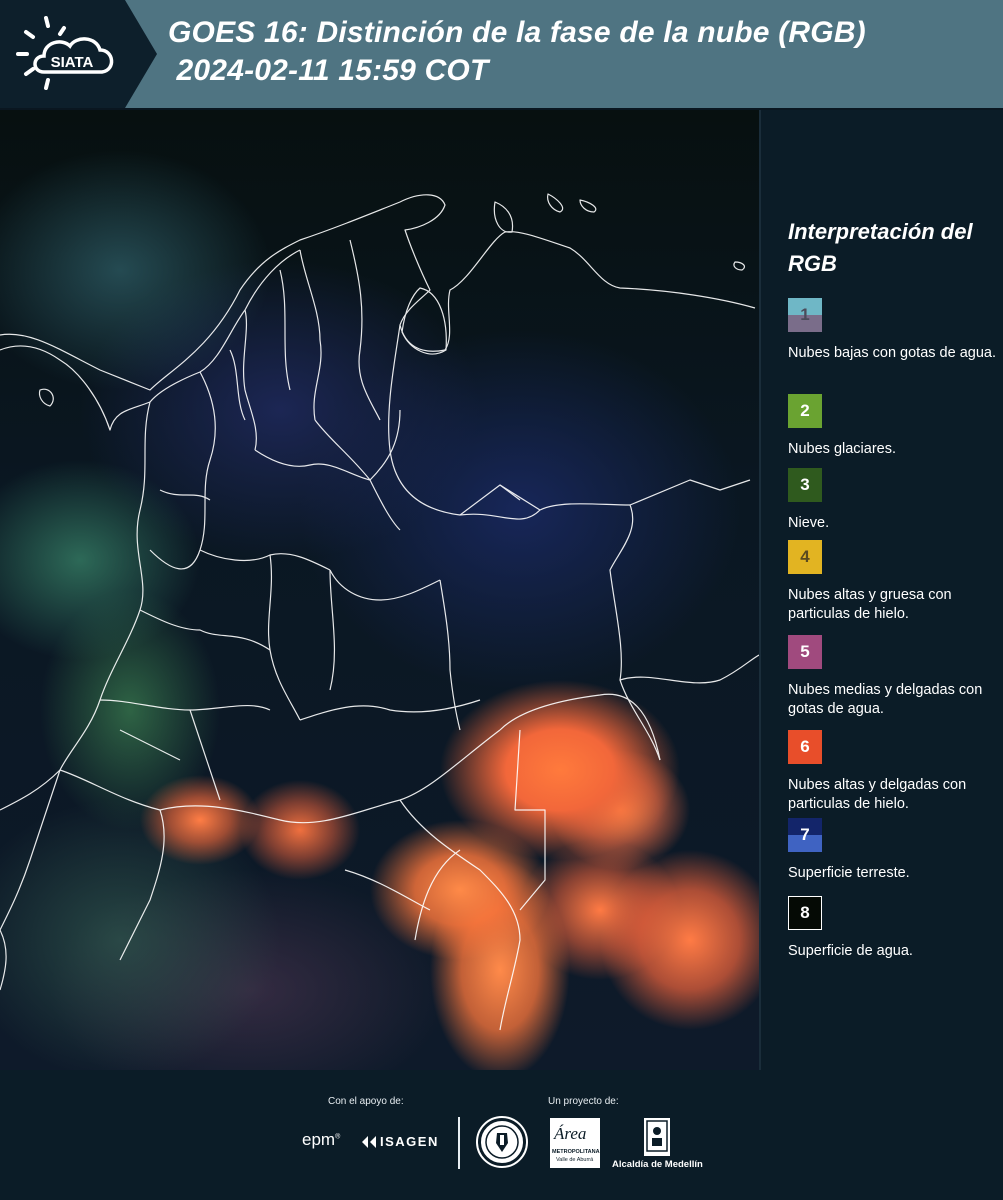 The image size is (1003, 1200). I want to click on legend-panel: Interpretación del RGB, so click(888, 248).